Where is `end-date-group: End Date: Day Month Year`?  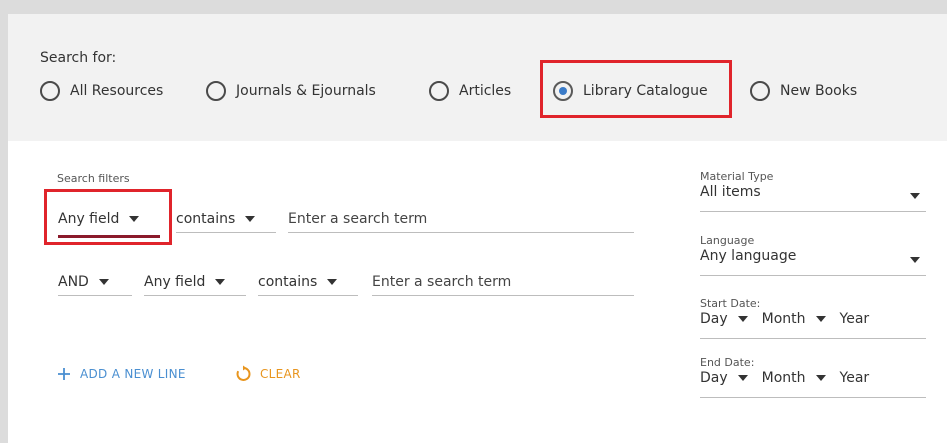 end-date-group: End Date: Day Month Year is located at coordinates (813, 377).